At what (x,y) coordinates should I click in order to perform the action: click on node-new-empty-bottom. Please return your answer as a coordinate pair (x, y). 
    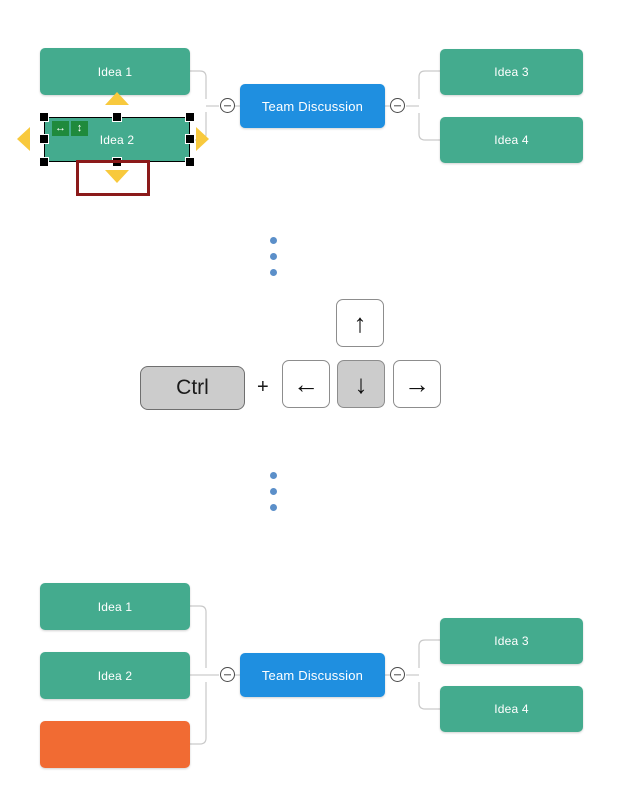
    Looking at the image, I should click on (115, 744).